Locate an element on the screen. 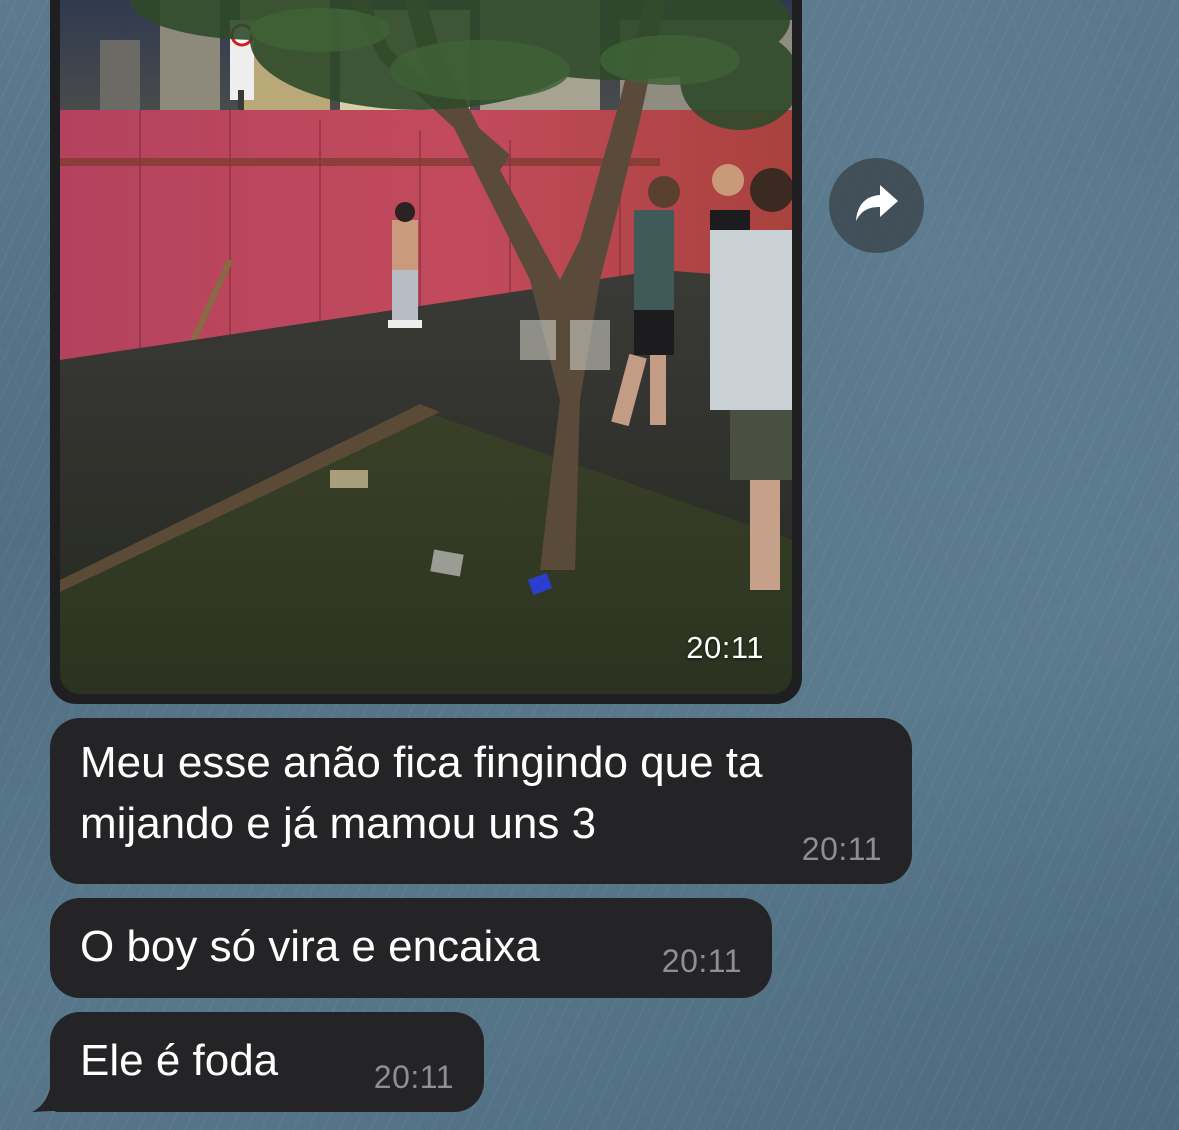 The height and width of the screenshot is (1130, 1179). message-text: O boy só vira e encaixa is located at coordinates (310, 946).